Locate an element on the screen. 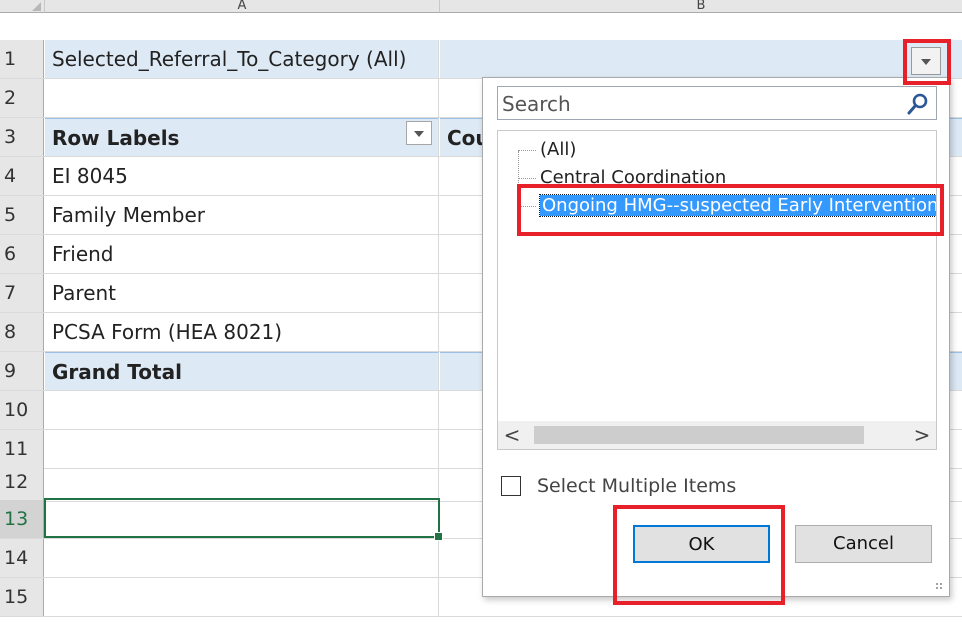 The height and width of the screenshot is (627, 962). cell-b1 is located at coordinates (701, 59).